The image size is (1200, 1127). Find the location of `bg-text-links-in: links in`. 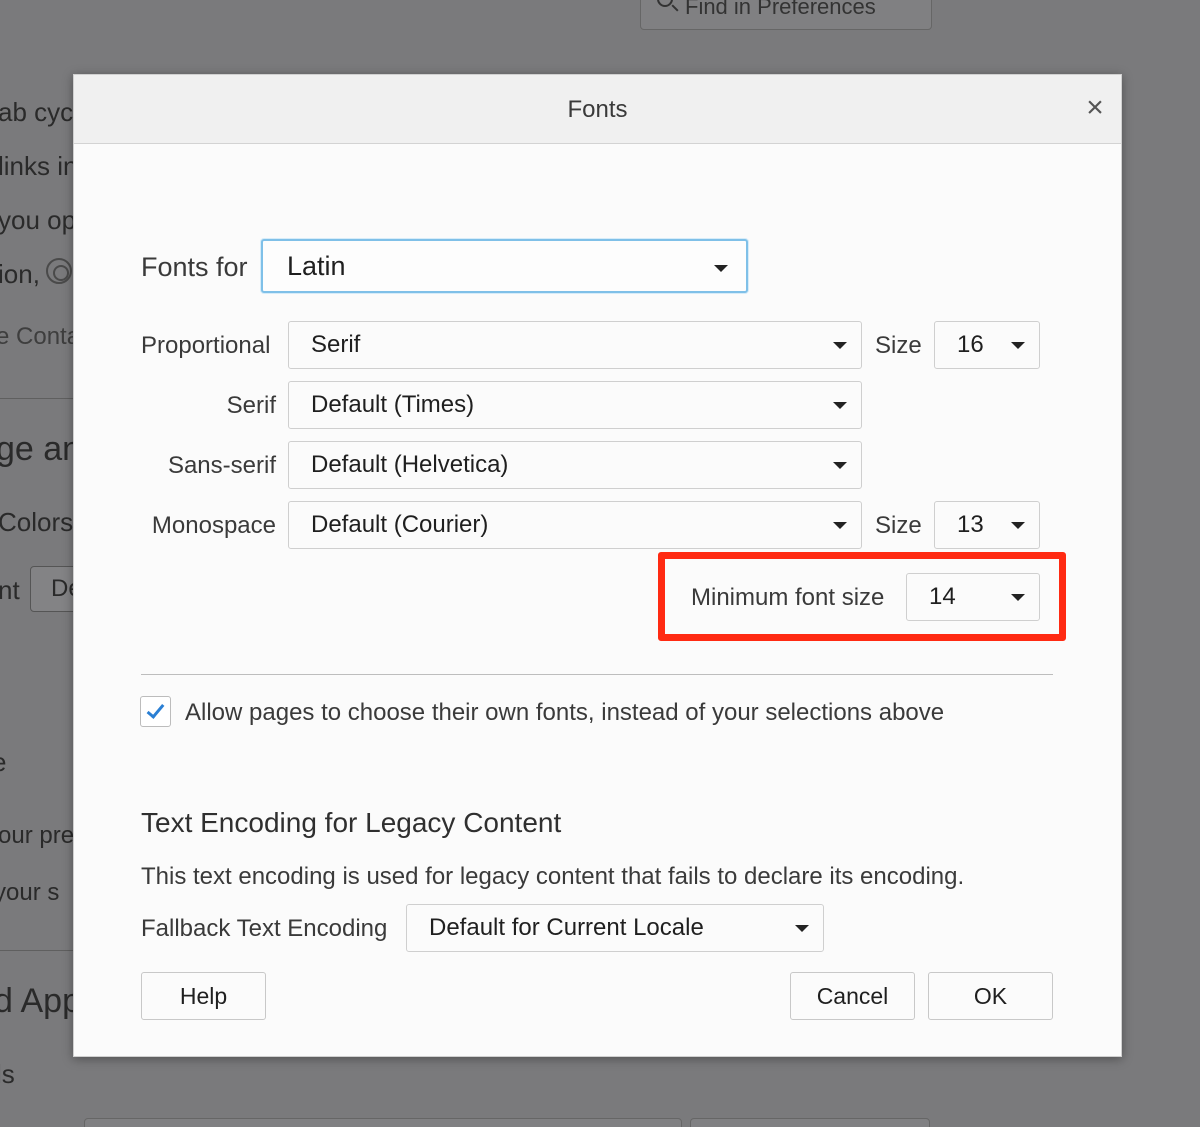

bg-text-links-in: links in is located at coordinates (39, 166).